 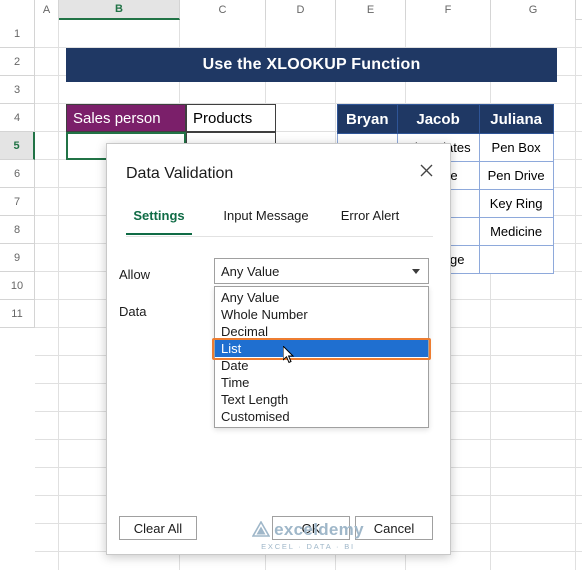 I want to click on table-cell: Key Ring, so click(x=516, y=203).